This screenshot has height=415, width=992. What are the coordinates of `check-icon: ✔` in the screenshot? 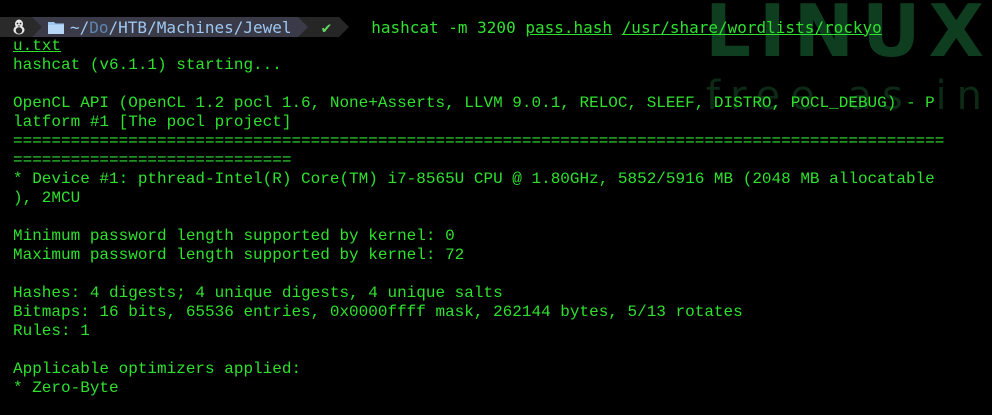 It's located at (326, 27).